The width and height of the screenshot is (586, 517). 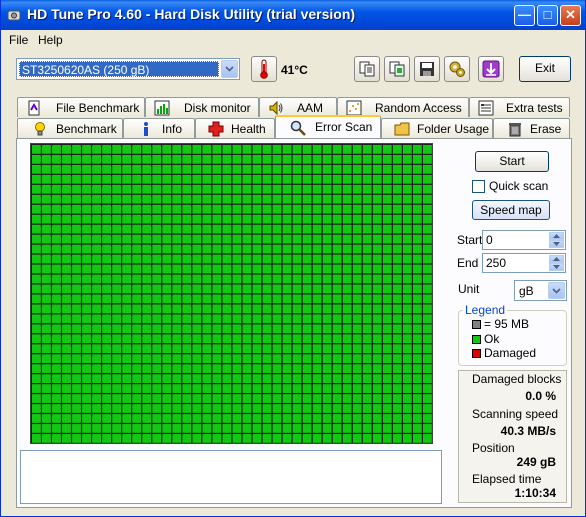 I want to click on copy-text-button, so click(x=367, y=69).